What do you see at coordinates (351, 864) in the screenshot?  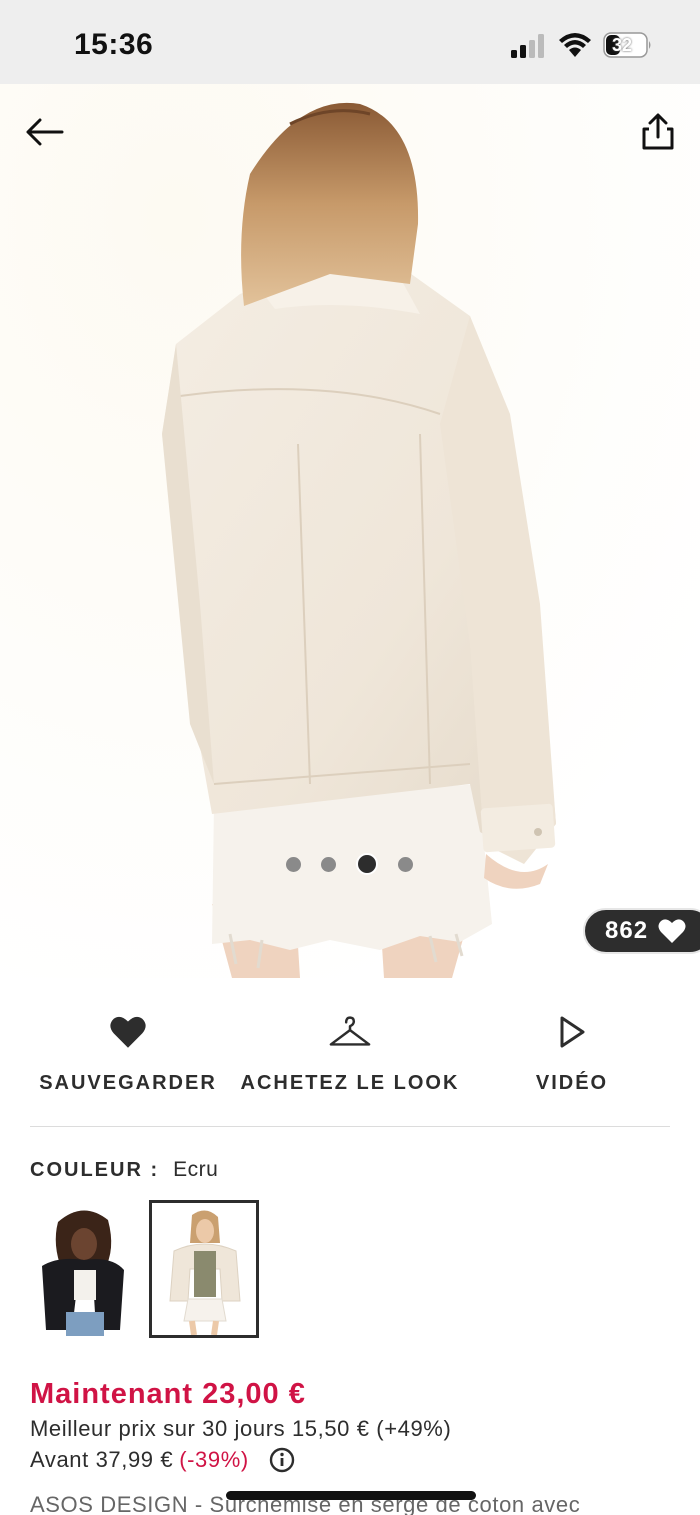 I see `gallery-pagination` at bounding box center [351, 864].